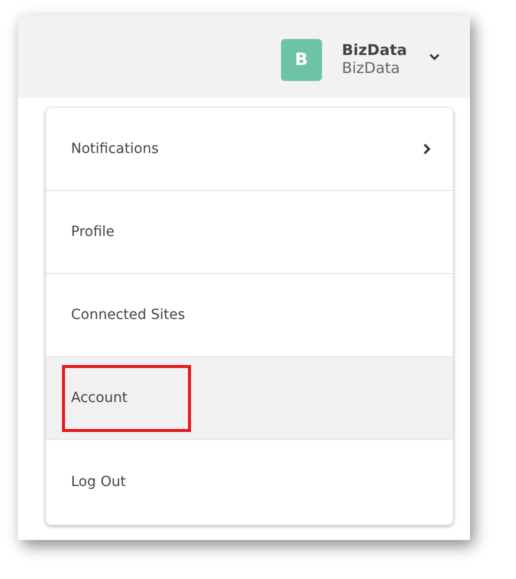  I want to click on chevron-down-icon, so click(434, 56).